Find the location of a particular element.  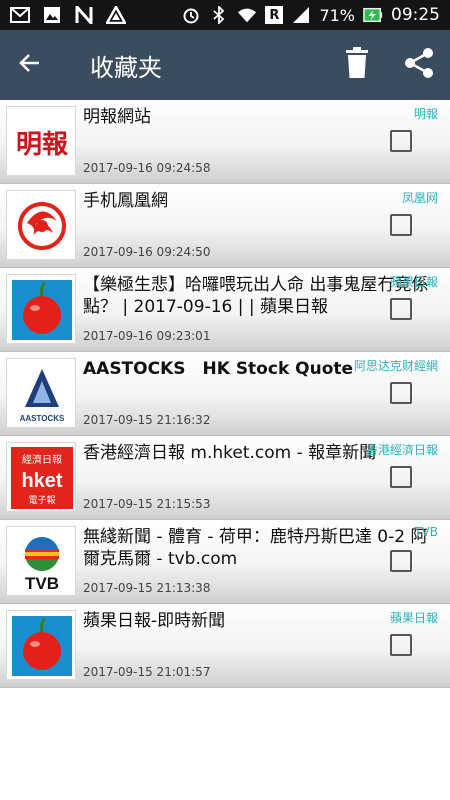

item-date: 2017-09-15 21:15:53 is located at coordinates (147, 504).